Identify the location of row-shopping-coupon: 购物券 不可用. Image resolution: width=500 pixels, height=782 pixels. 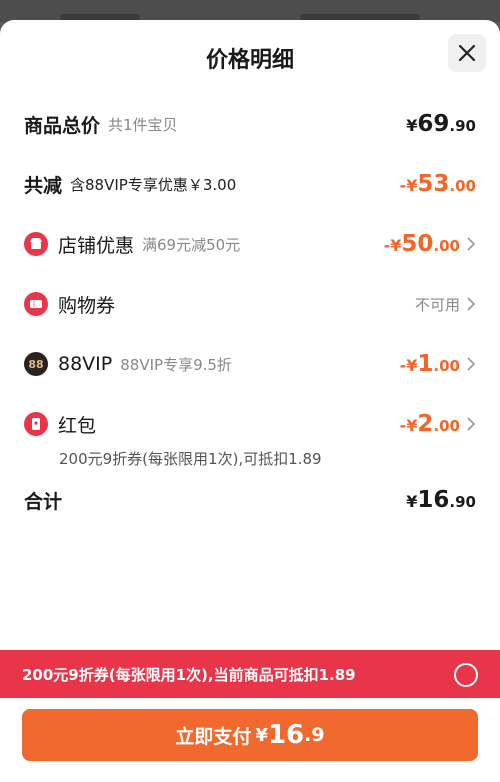
(250, 304).